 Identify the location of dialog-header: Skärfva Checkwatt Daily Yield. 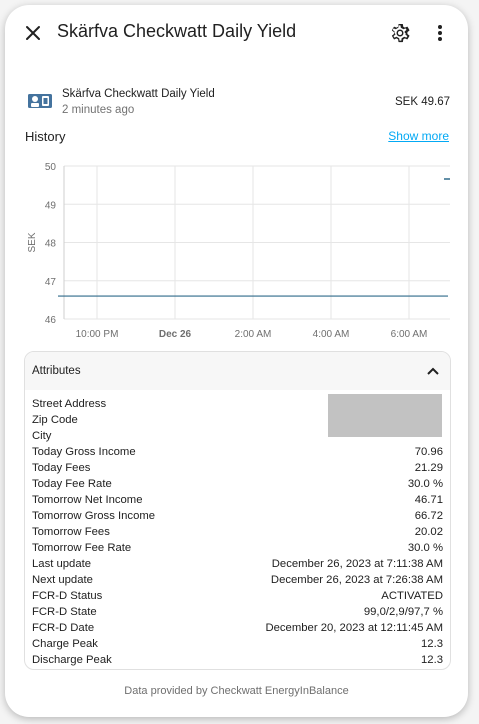
(236, 33).